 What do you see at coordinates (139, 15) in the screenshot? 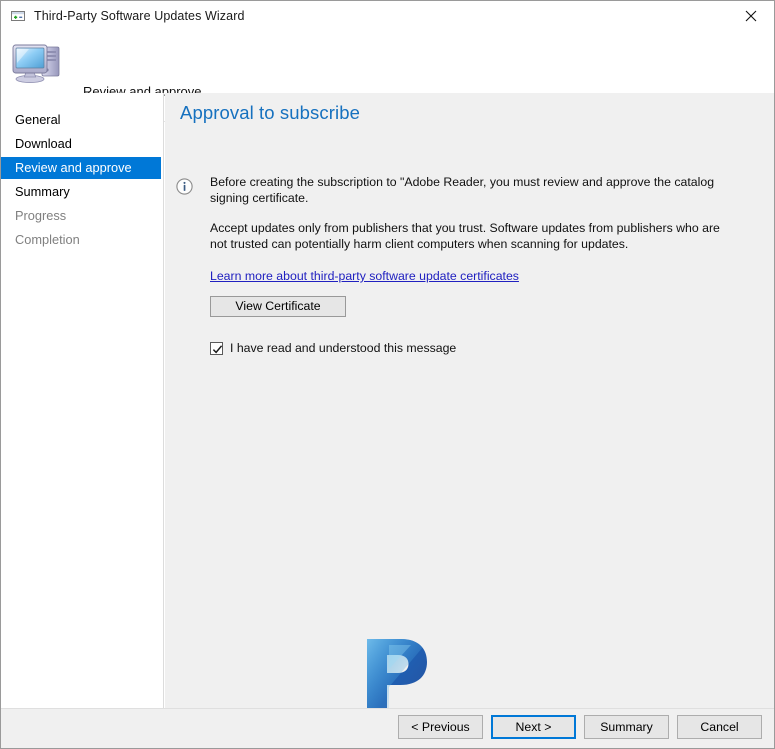
I see `window-title: Third-Party Software Updates Wizard` at bounding box center [139, 15].